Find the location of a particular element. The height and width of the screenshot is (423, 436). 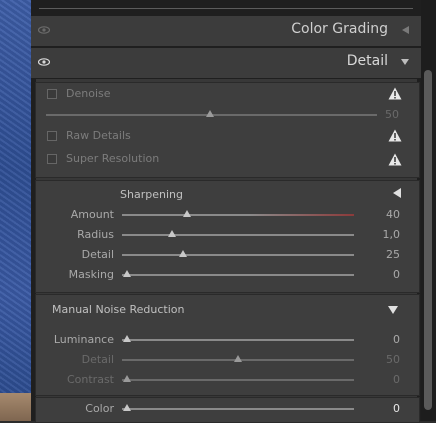

photo-floor-area is located at coordinates (15, 407).